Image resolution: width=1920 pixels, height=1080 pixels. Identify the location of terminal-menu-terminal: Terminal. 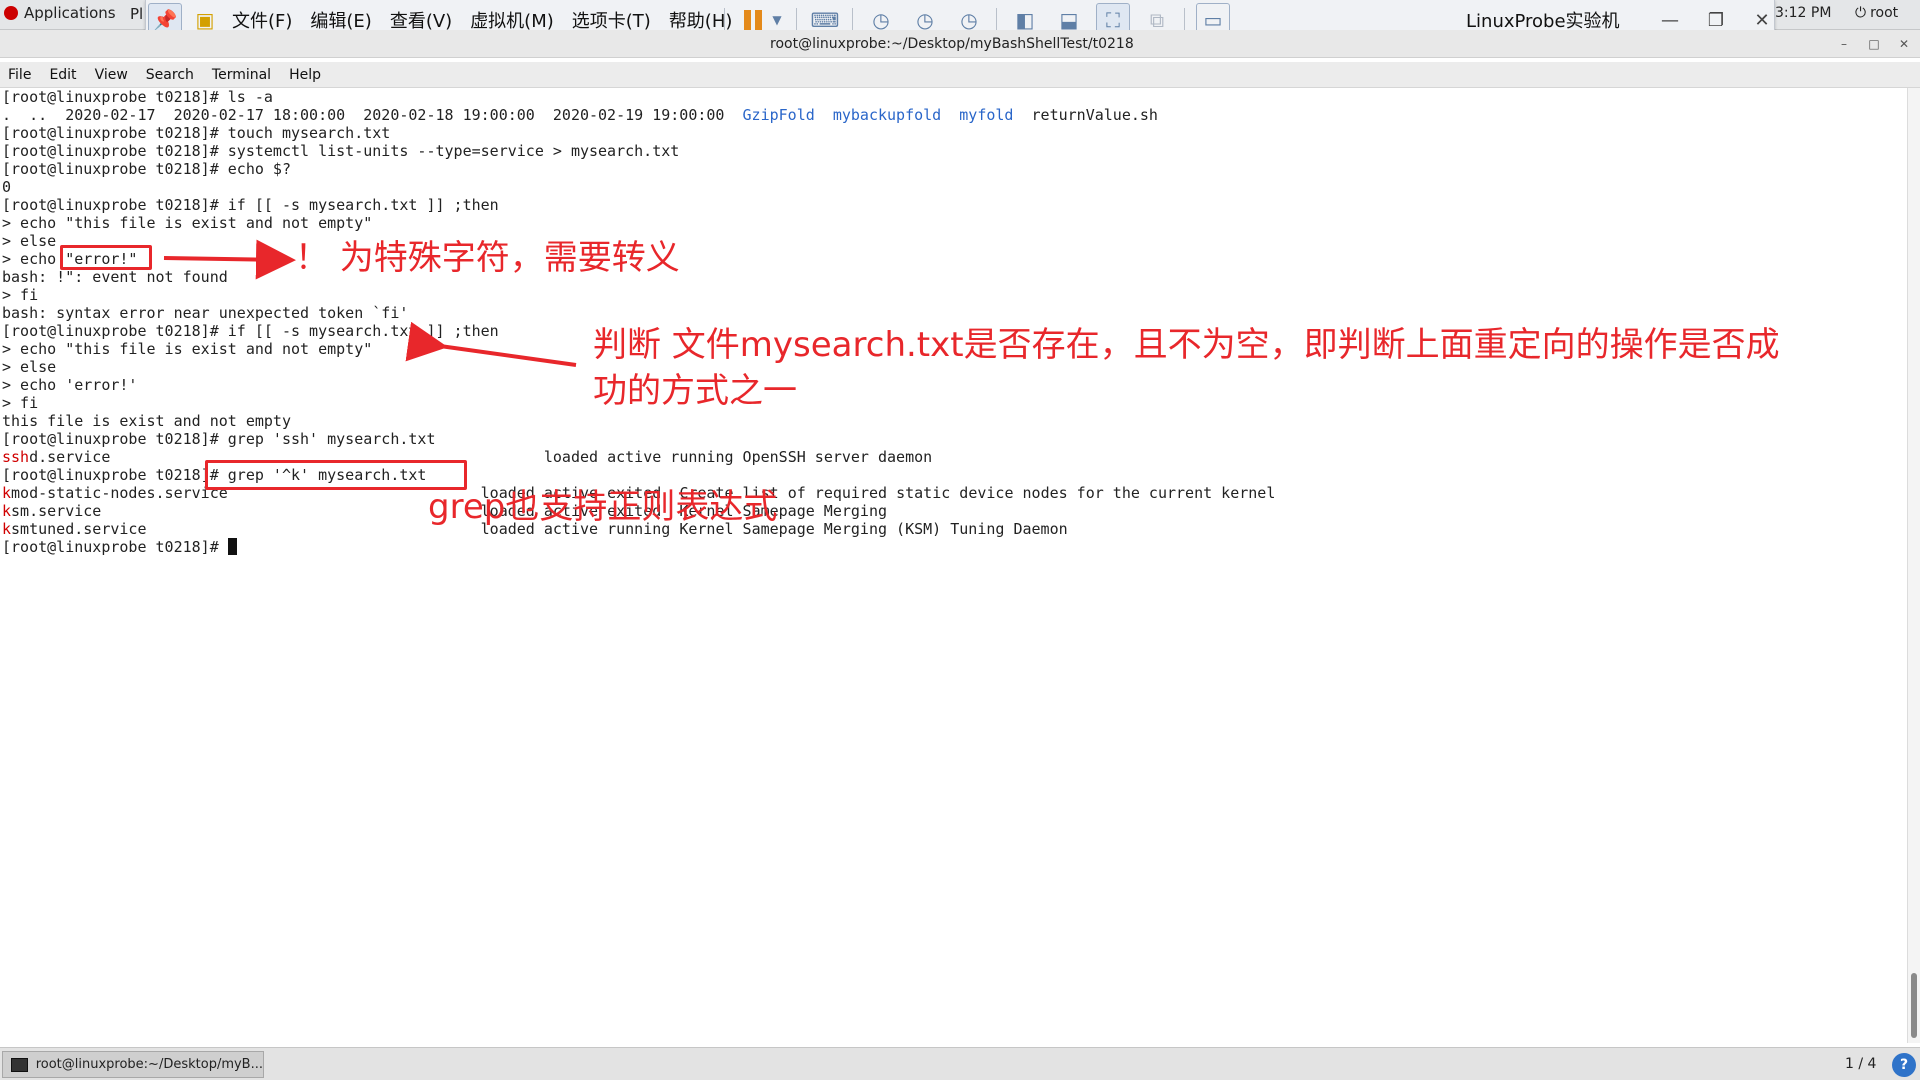
(241, 75).